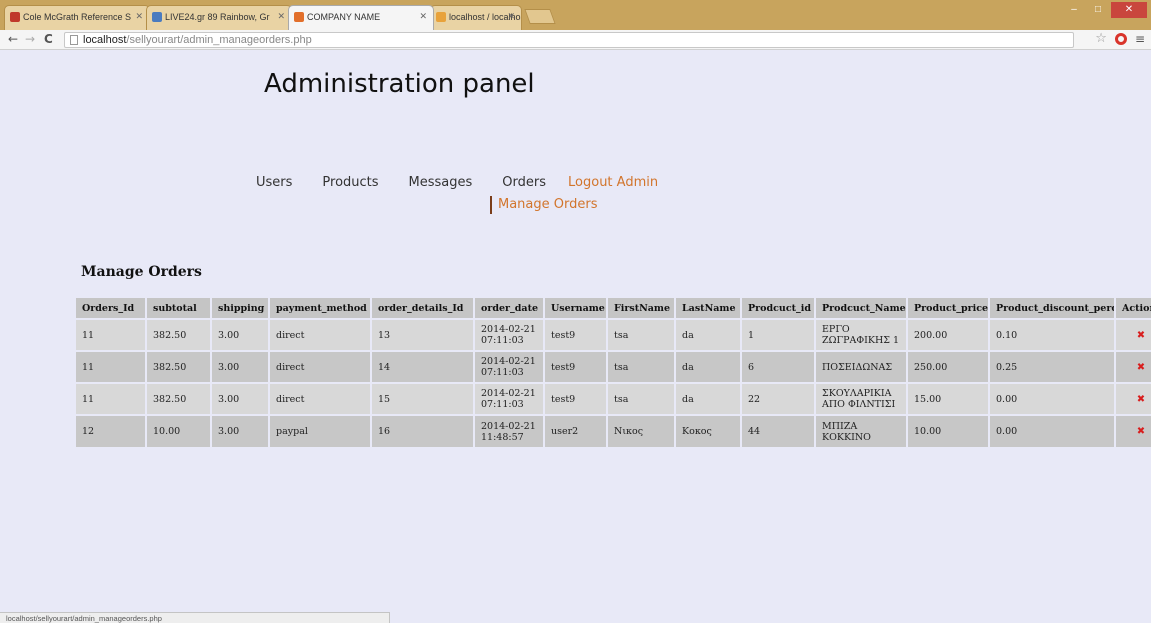 The image size is (1151, 623). I want to click on cell-product-name: ΠΟΣΕΙΔΩΝΑΣ, so click(861, 366).